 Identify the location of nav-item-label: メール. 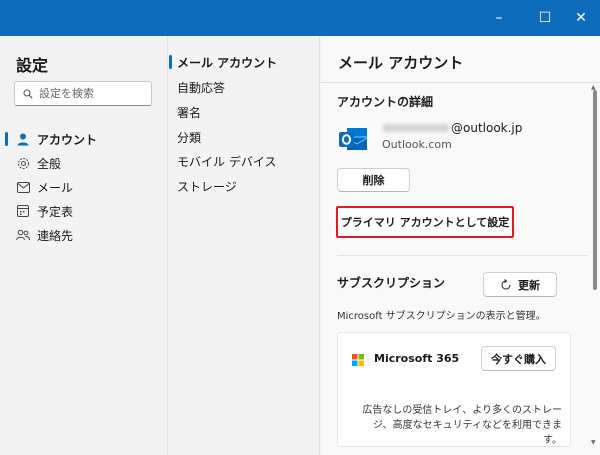
(55, 187).